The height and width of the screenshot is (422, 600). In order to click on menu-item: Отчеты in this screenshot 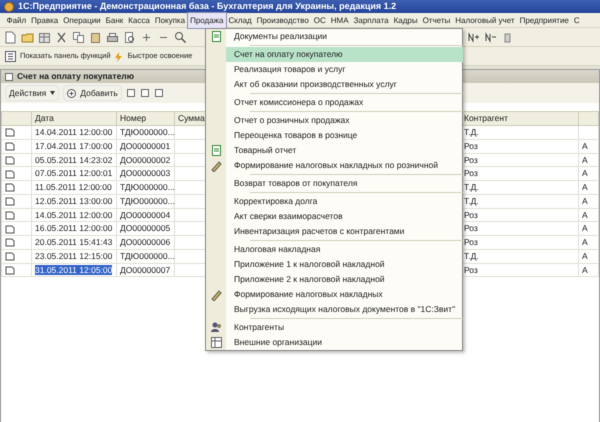, I will do `click(436, 20)`.